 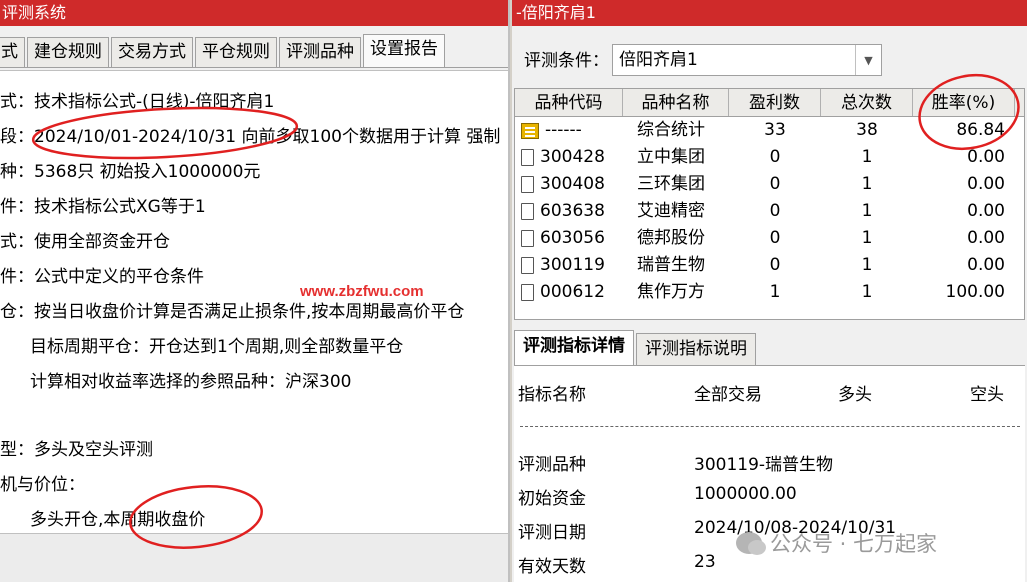 I want to click on tab-indicator-details: 评测指标详情, so click(x=574, y=347).